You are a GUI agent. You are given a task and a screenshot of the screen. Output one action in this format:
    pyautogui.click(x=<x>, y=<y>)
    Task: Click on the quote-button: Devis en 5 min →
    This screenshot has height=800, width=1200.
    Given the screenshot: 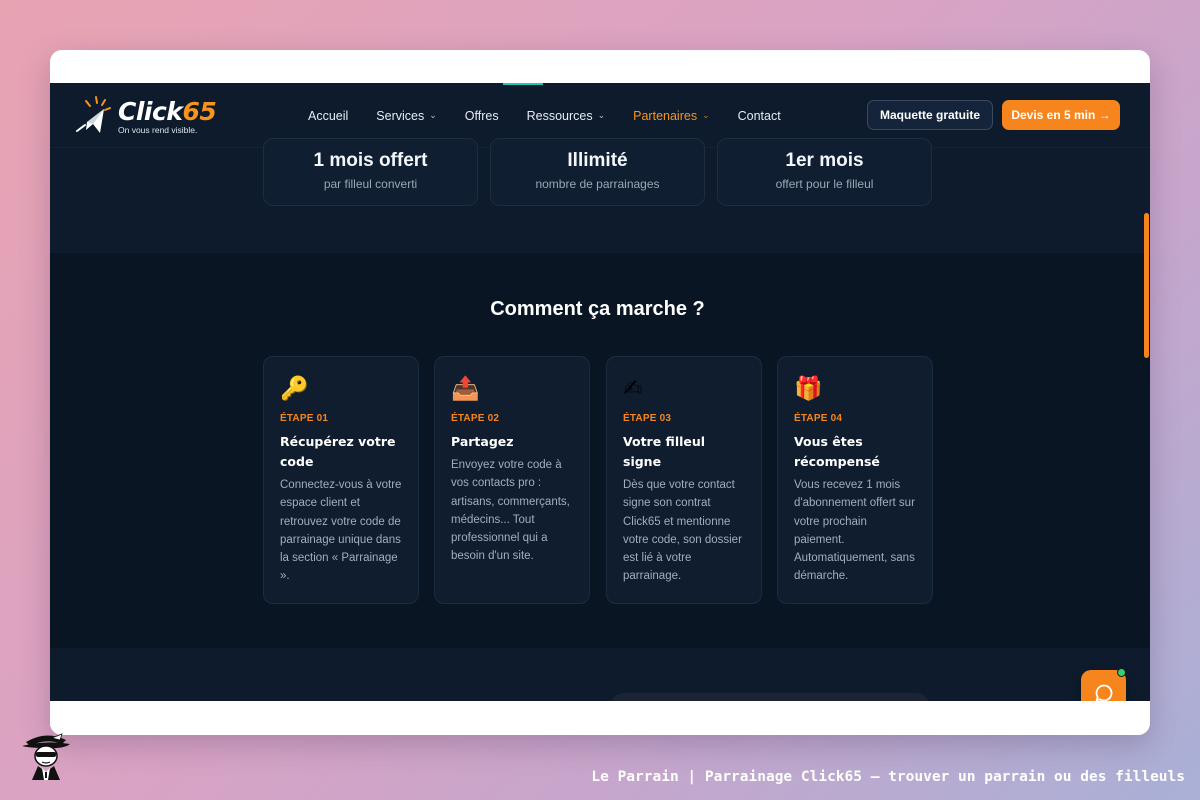 What is the action you would take?
    pyautogui.click(x=1061, y=115)
    